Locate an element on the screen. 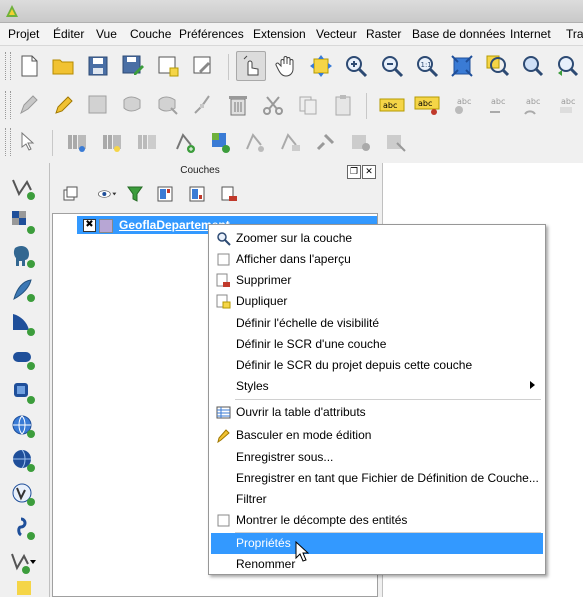 The height and width of the screenshot is (597, 583). add-raster-vtool-button is located at coordinates (23, 221).